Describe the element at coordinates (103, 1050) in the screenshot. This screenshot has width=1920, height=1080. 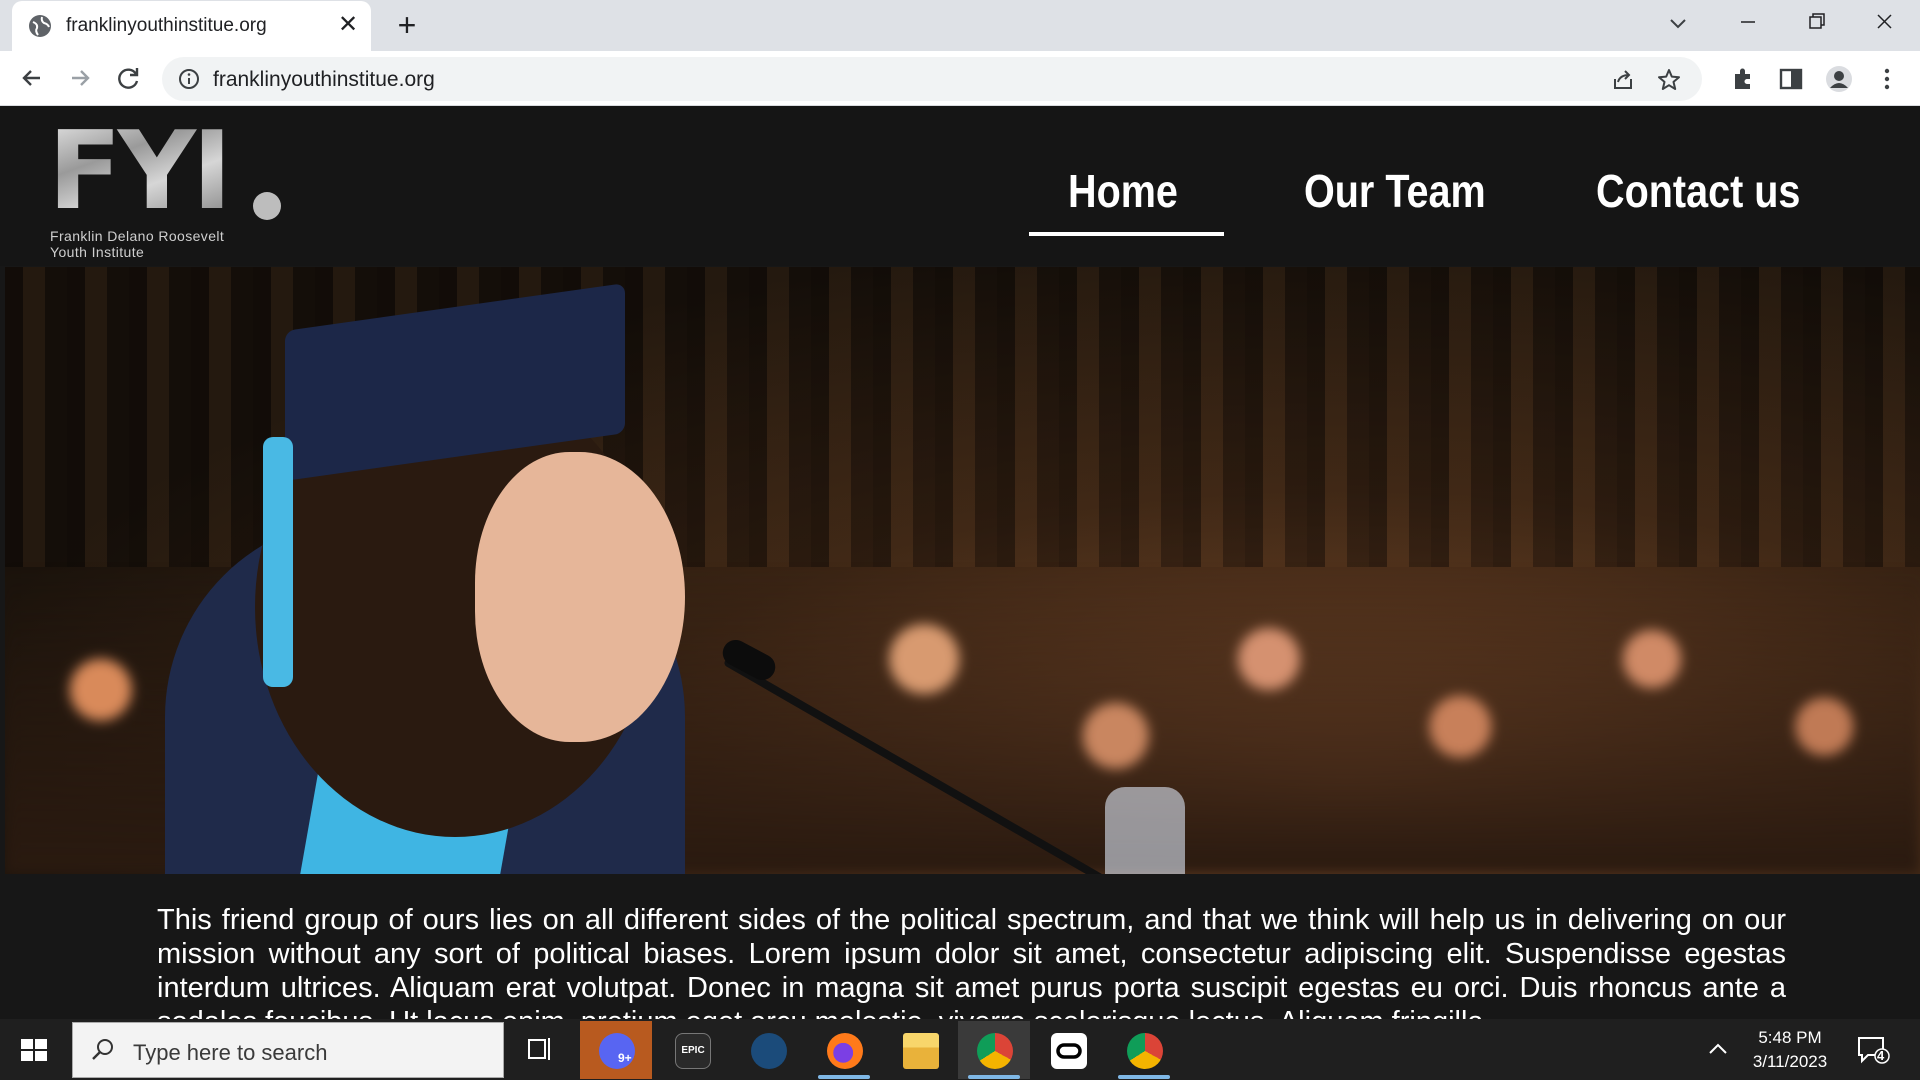
I see `search-icon` at that location.